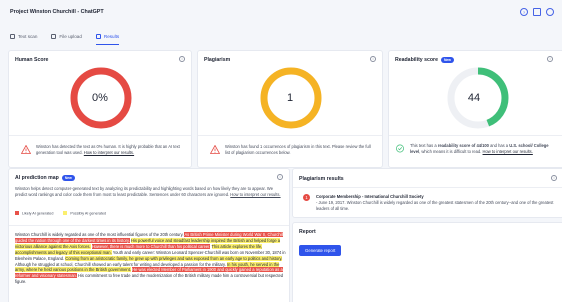 Image resolution: width=562 pixels, height=302 pixels. I want to click on file-upload-icon, so click(54, 36).